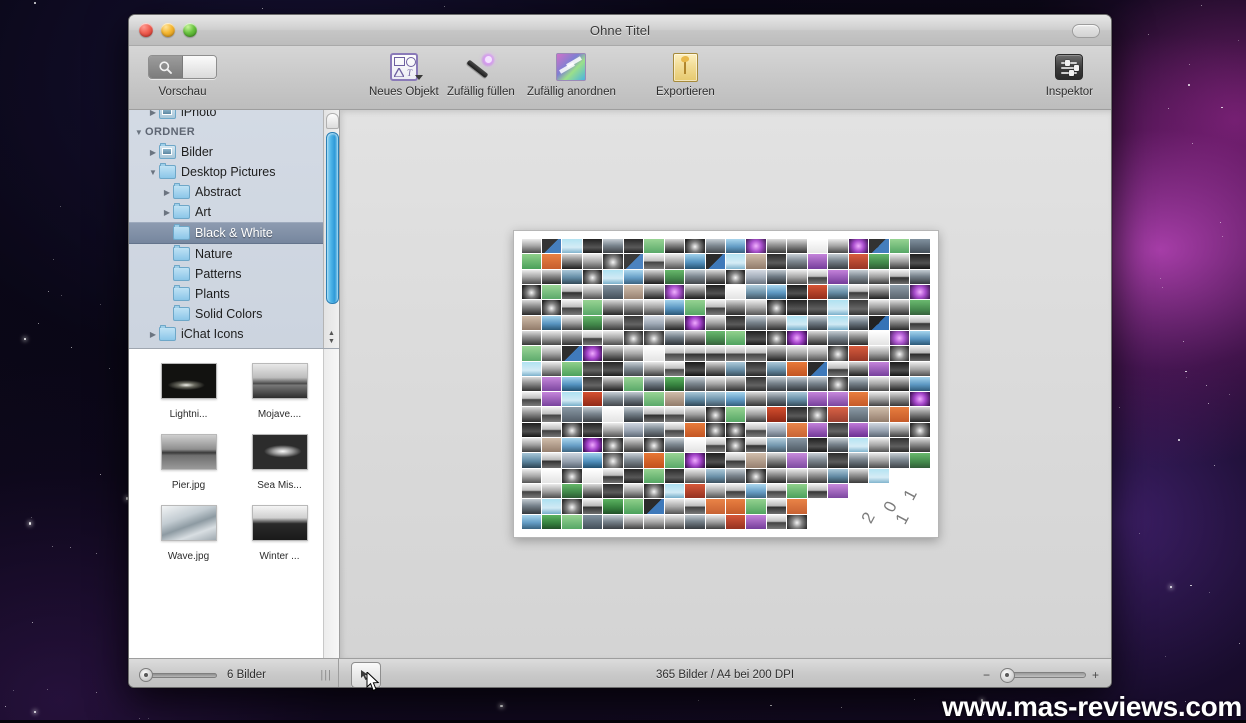  I want to click on tree-item-ordner: ▼ ORDNER, so click(234, 132).